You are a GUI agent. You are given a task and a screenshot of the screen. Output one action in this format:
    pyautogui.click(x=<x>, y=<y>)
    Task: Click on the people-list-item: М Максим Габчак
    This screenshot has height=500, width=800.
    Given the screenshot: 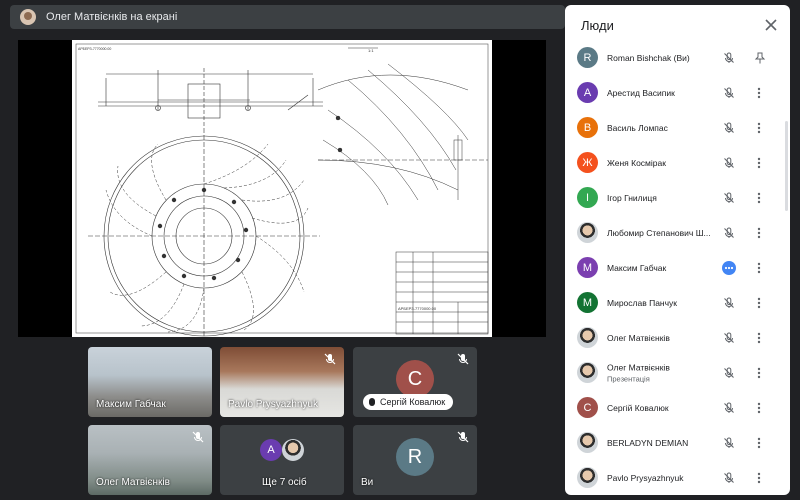 What is the action you would take?
    pyautogui.click(x=677, y=267)
    